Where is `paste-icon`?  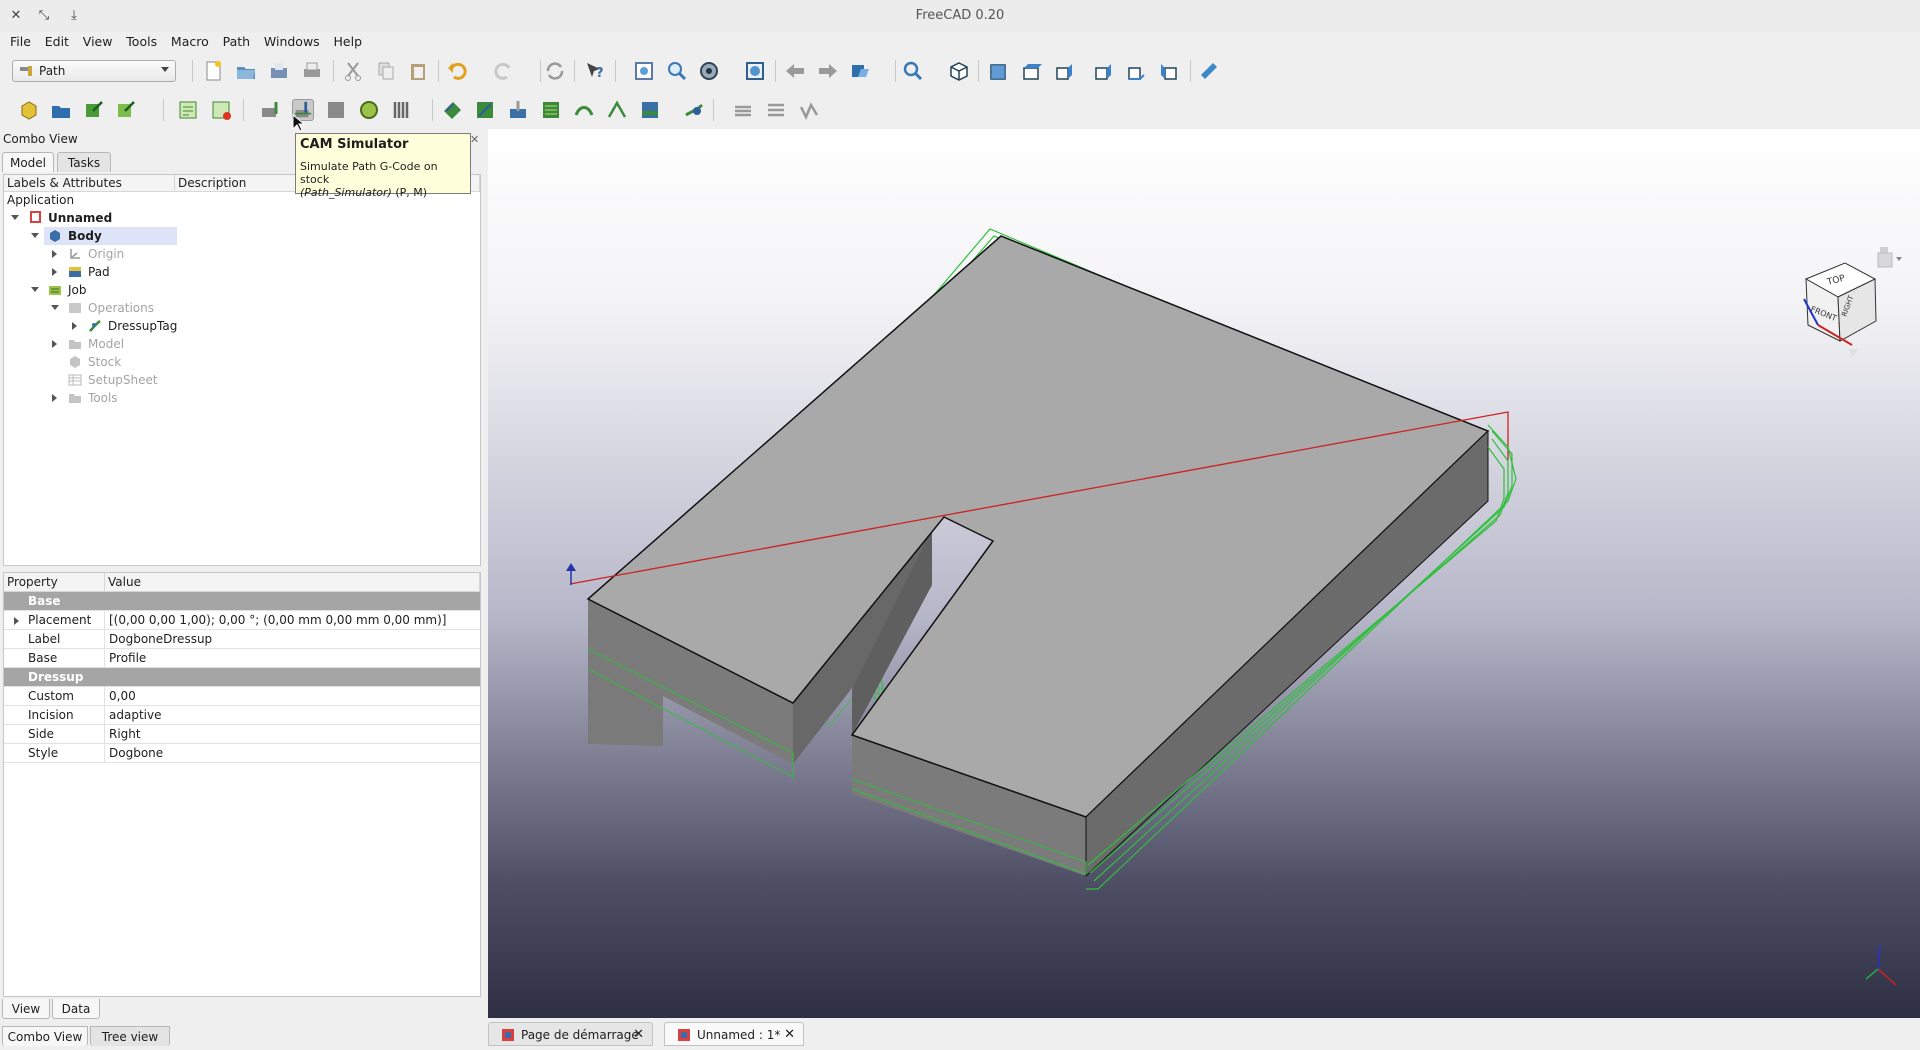 paste-icon is located at coordinates (418, 71).